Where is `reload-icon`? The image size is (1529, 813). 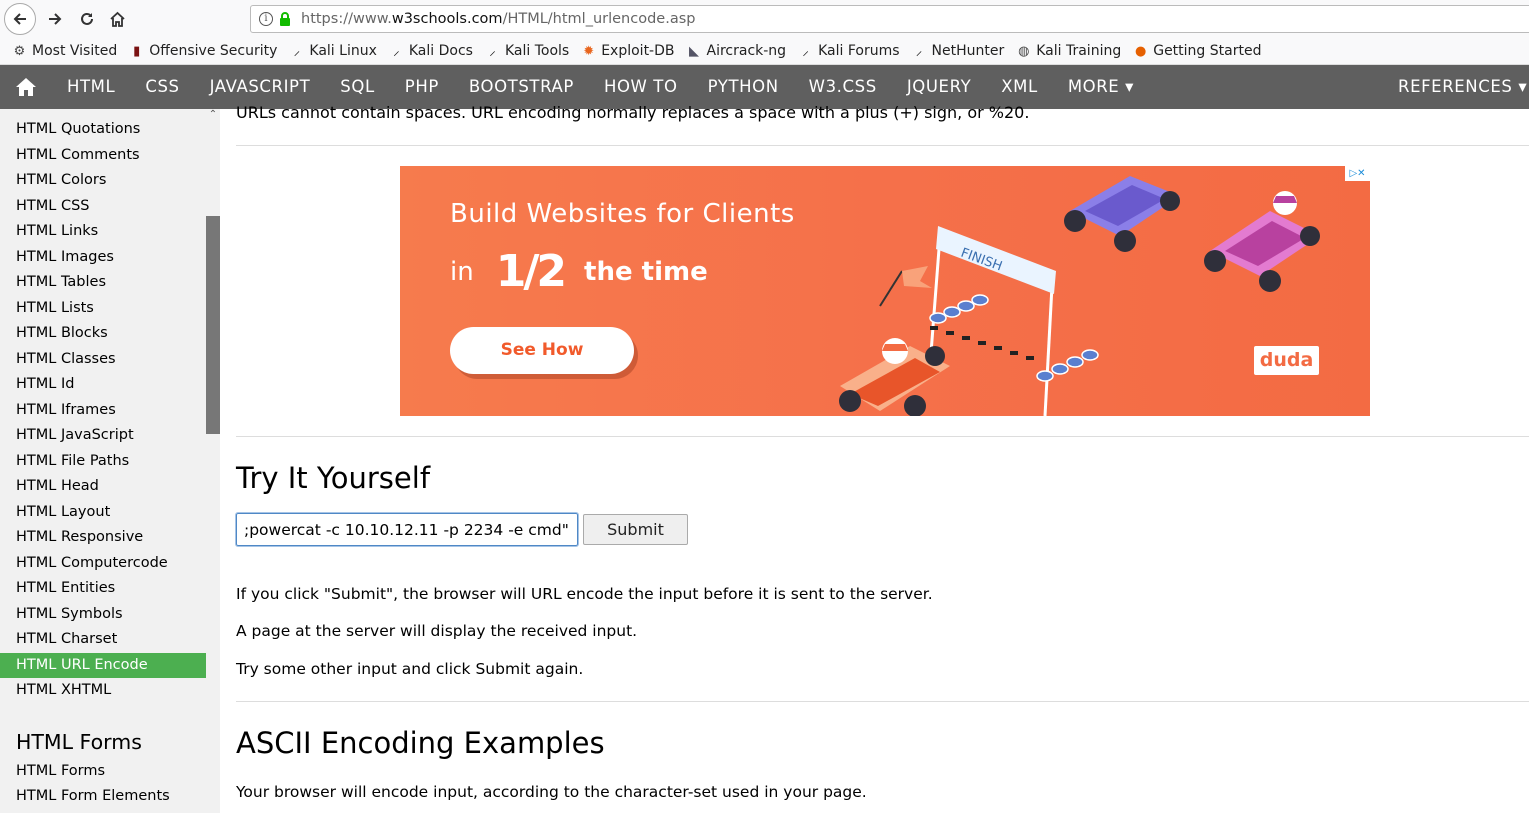 reload-icon is located at coordinates (87, 18).